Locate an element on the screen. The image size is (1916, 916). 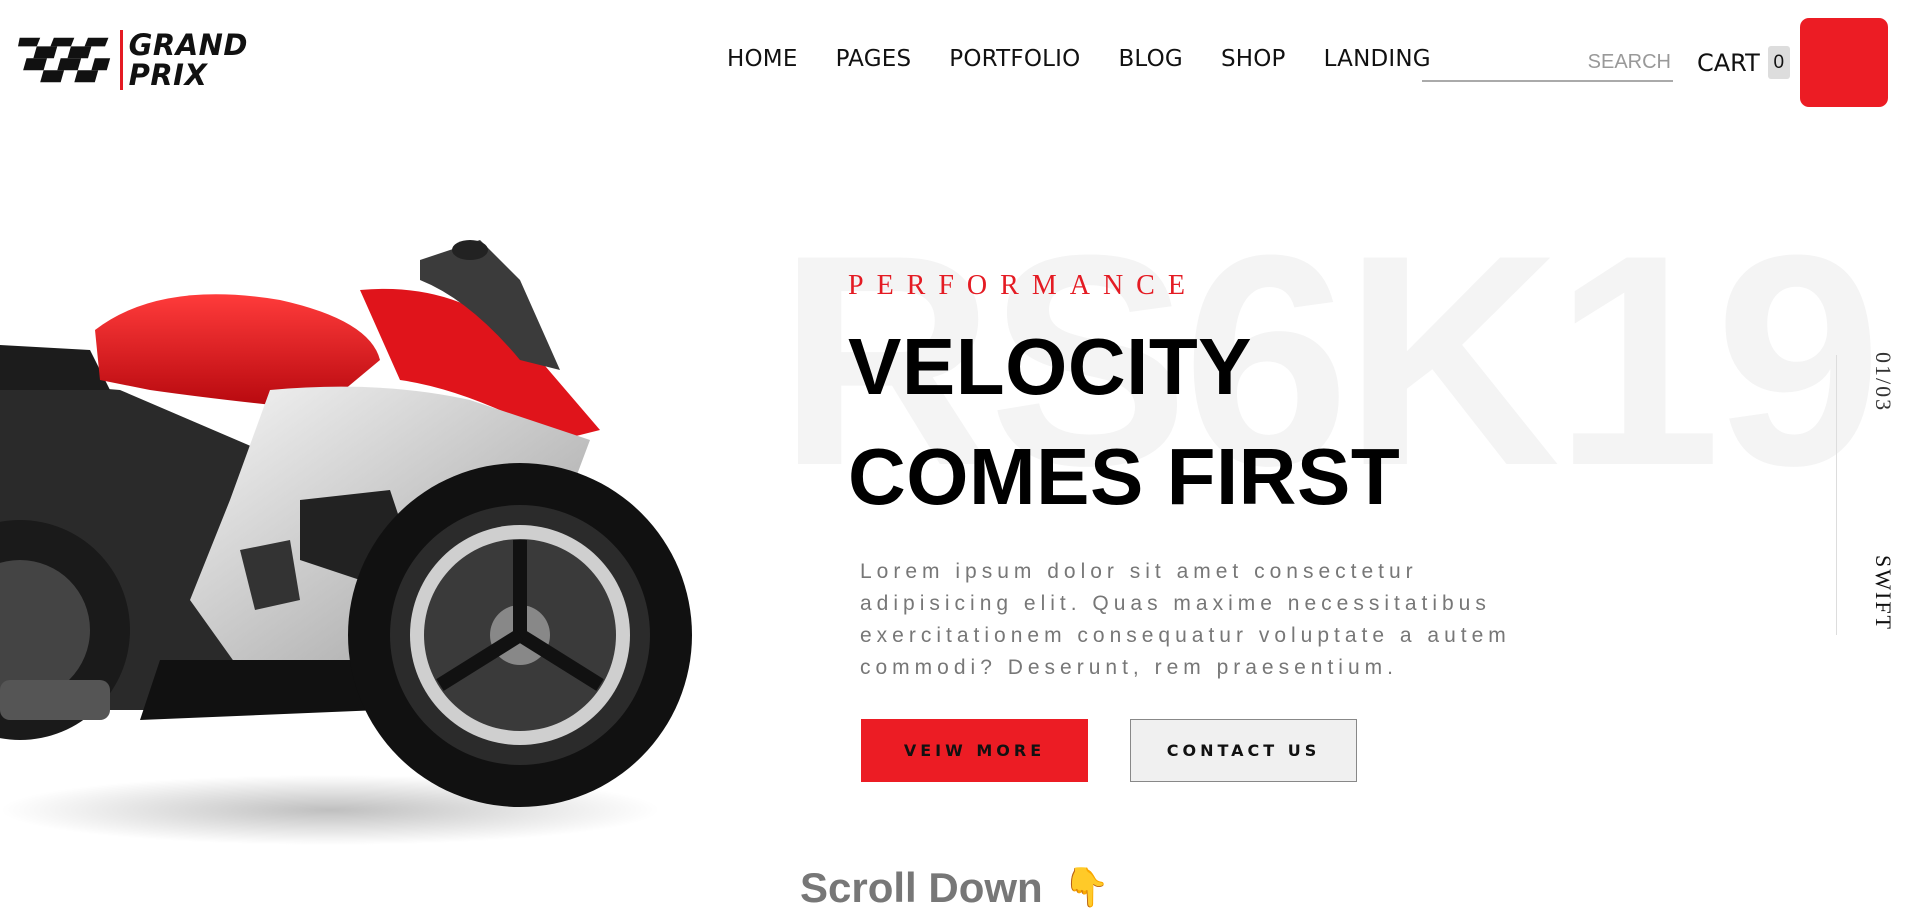
brand-name: GRAND PRIX is located at coordinates (183, 60).